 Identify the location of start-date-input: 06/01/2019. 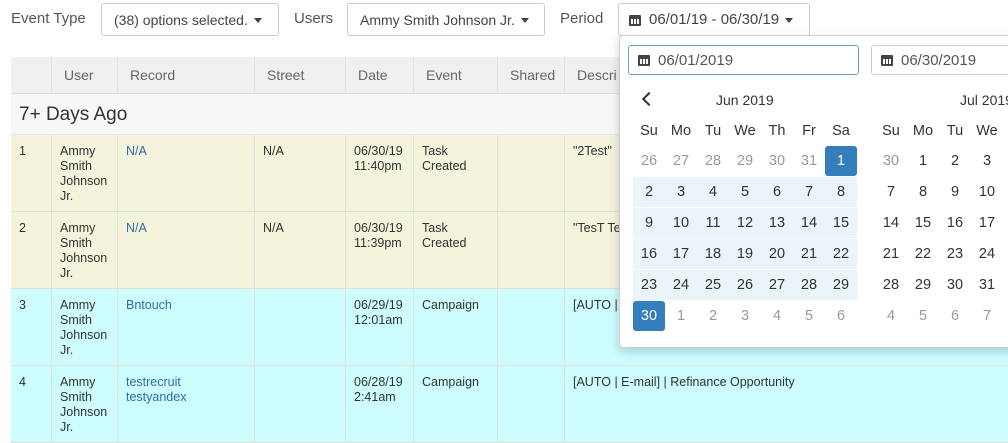
(743, 60).